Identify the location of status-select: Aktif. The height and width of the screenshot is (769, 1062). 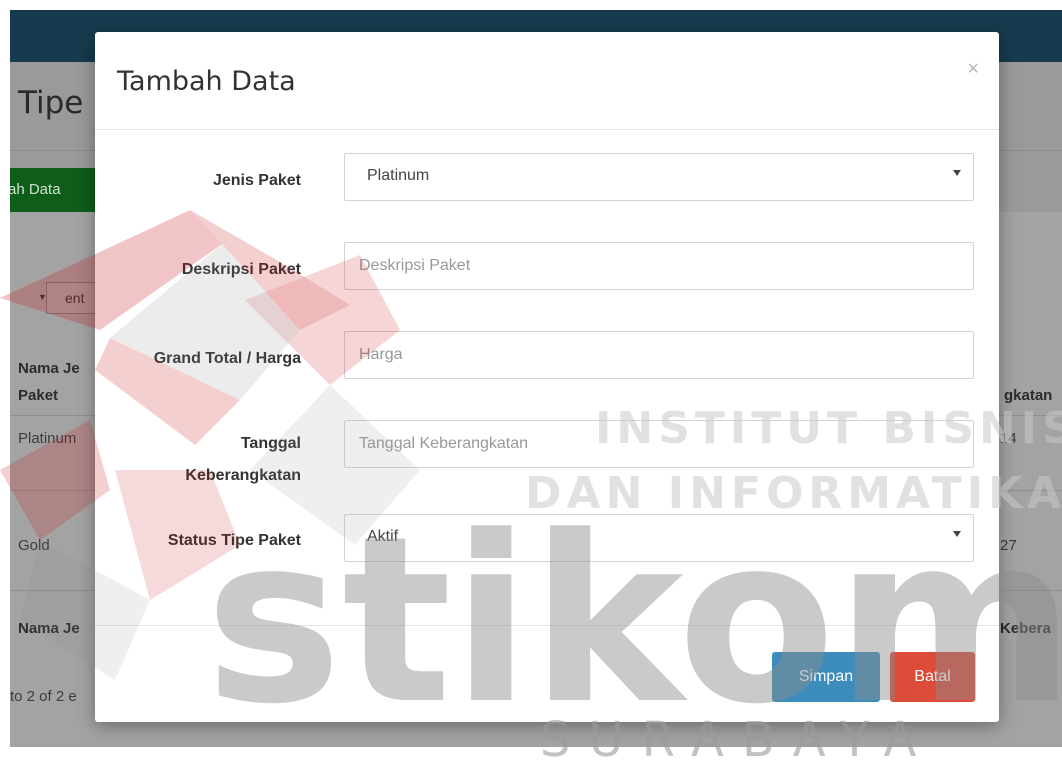
(659, 538).